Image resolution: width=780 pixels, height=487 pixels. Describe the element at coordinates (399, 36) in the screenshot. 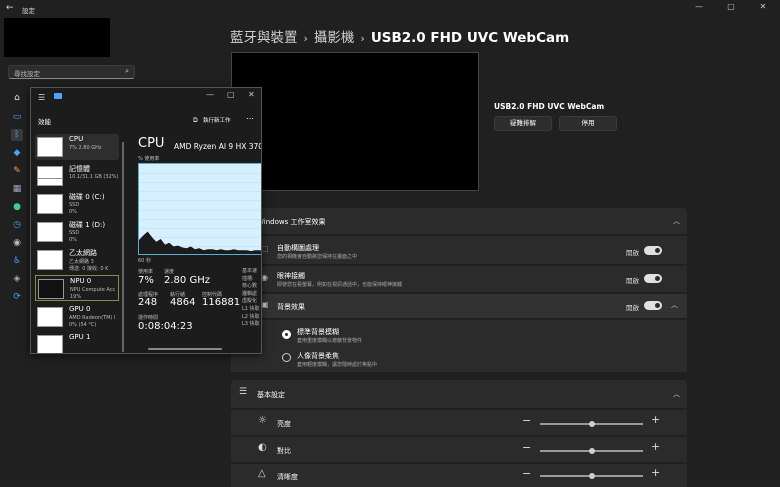

I see `breadcrumb: 藍牙與裝置 › 攝影機 › USB2.0 FHD UVC WebCam` at that location.